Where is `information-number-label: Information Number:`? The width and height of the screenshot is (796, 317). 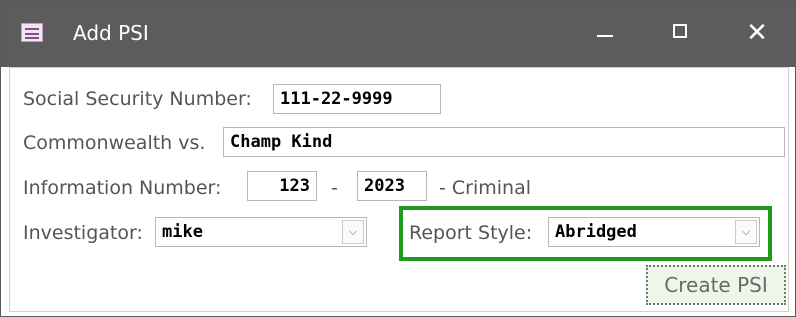
information-number-label: Information Number: is located at coordinates (122, 188).